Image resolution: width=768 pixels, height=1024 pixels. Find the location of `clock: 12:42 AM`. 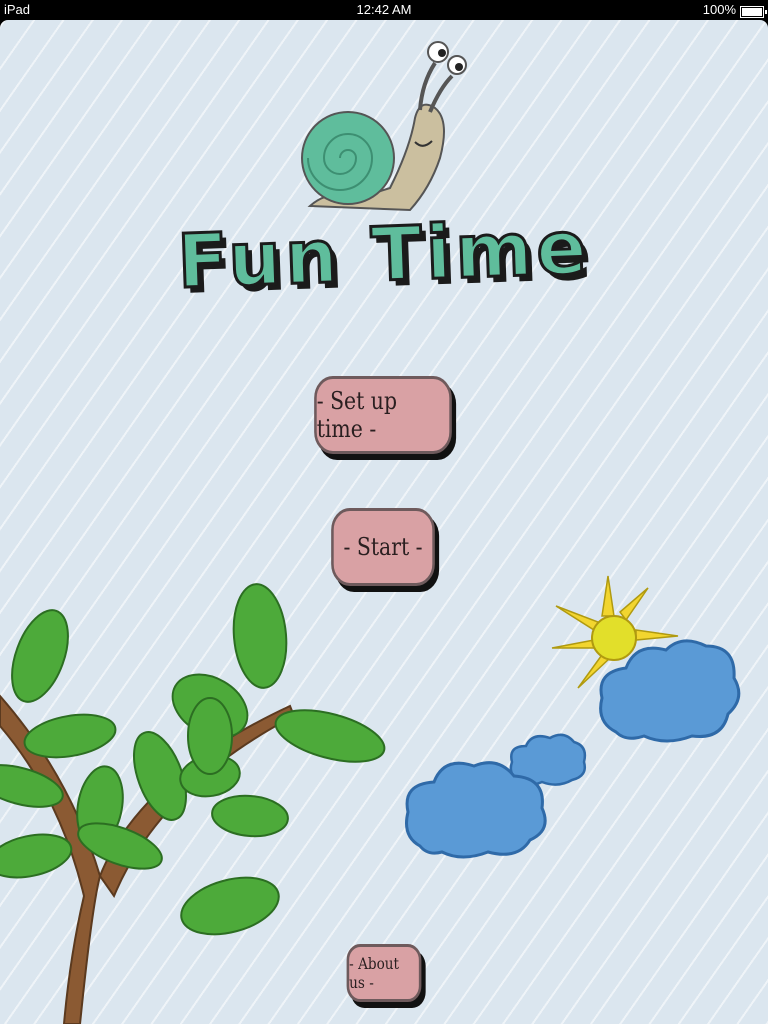

clock: 12:42 AM is located at coordinates (384, 9).